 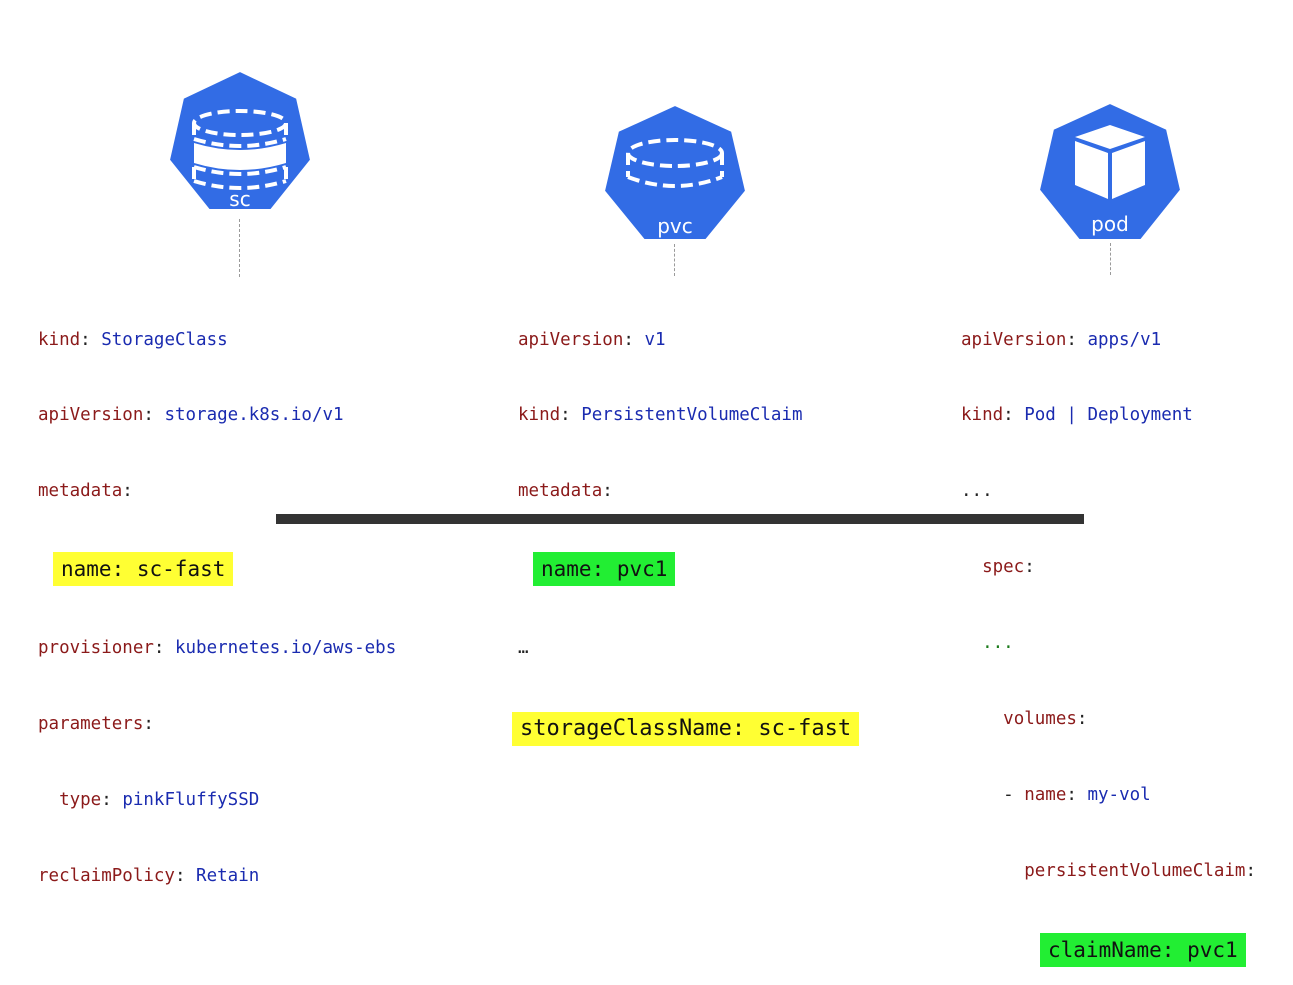 I want to click on sc-hexagon-icon: sc, so click(x=240, y=144).